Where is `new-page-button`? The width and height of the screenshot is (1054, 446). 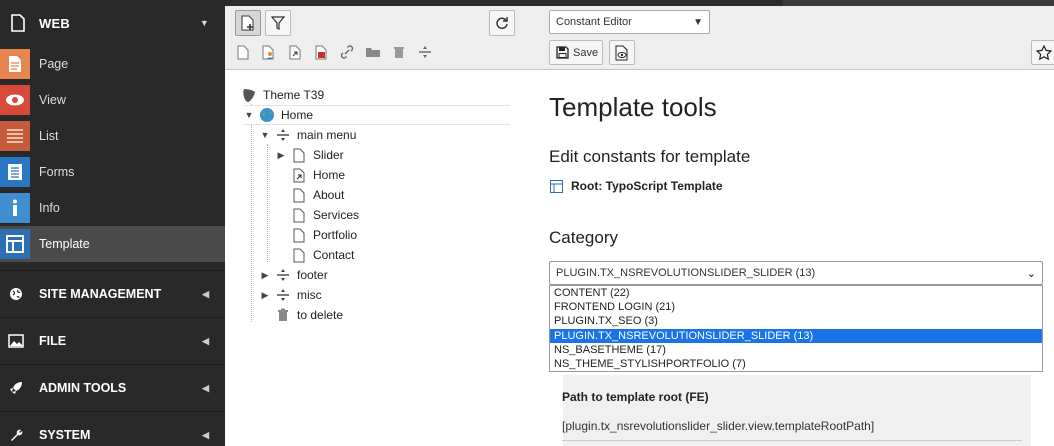
new-page-button is located at coordinates (248, 23).